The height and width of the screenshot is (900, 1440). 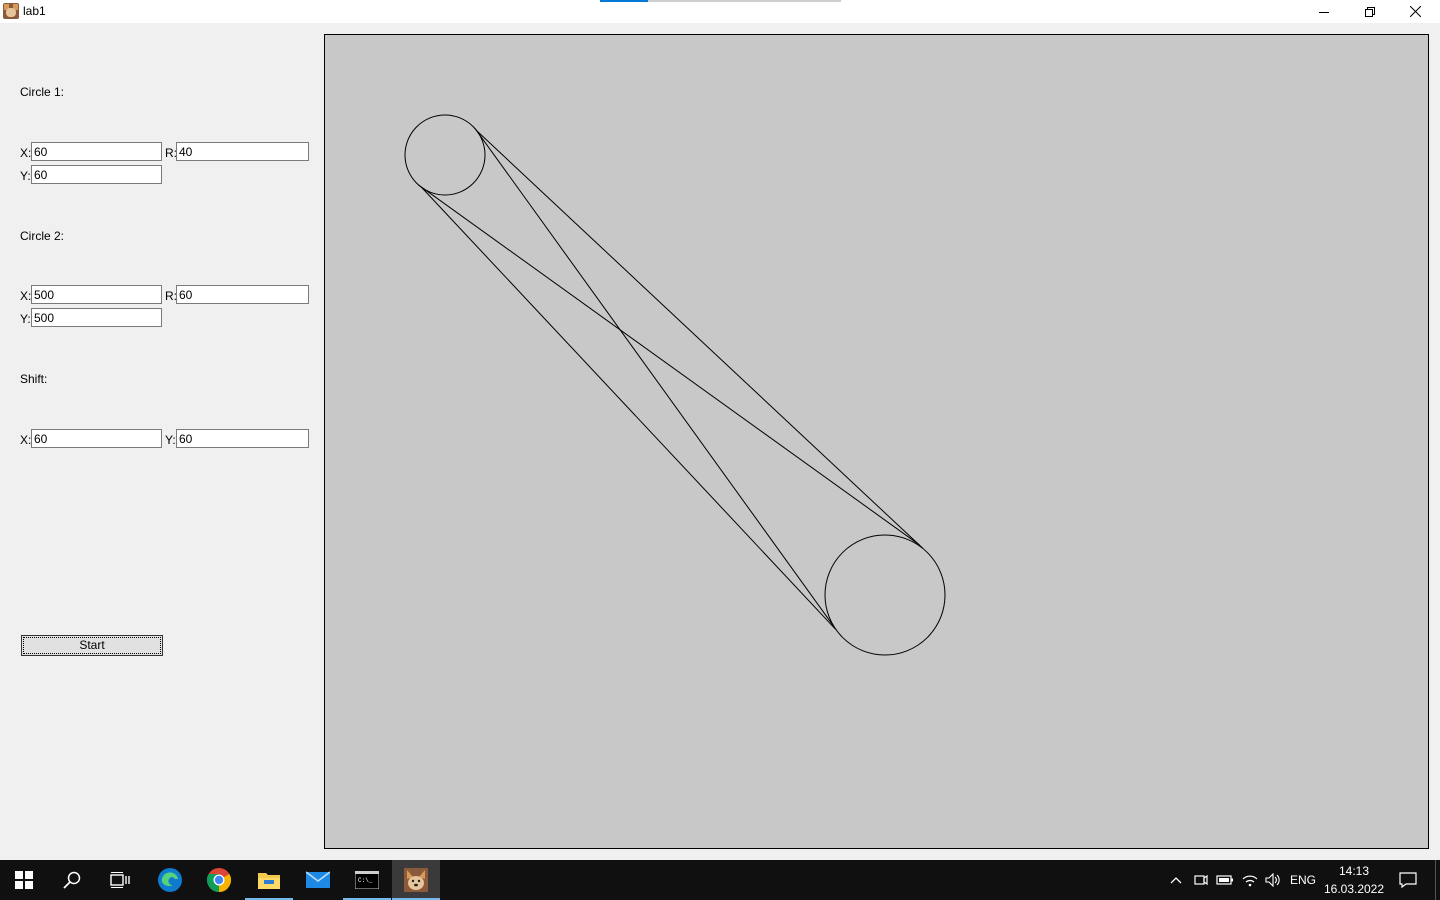 What do you see at coordinates (1303, 880) in the screenshot?
I see `input-language: ENG` at bounding box center [1303, 880].